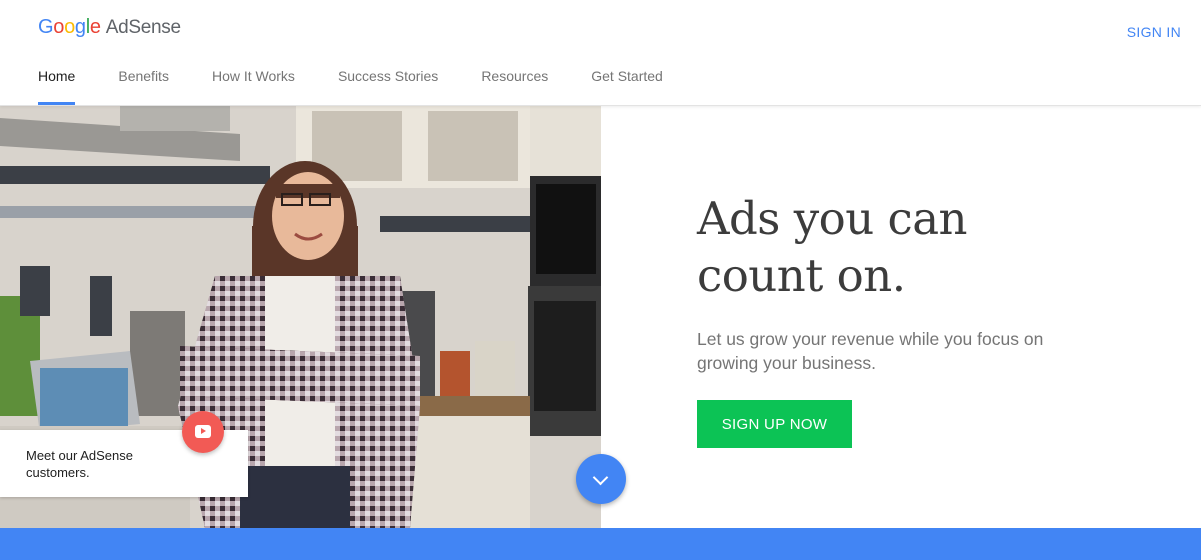 The width and height of the screenshot is (1201, 560). I want to click on meet-customers-text: Meet our AdSense customers., so click(79, 464).